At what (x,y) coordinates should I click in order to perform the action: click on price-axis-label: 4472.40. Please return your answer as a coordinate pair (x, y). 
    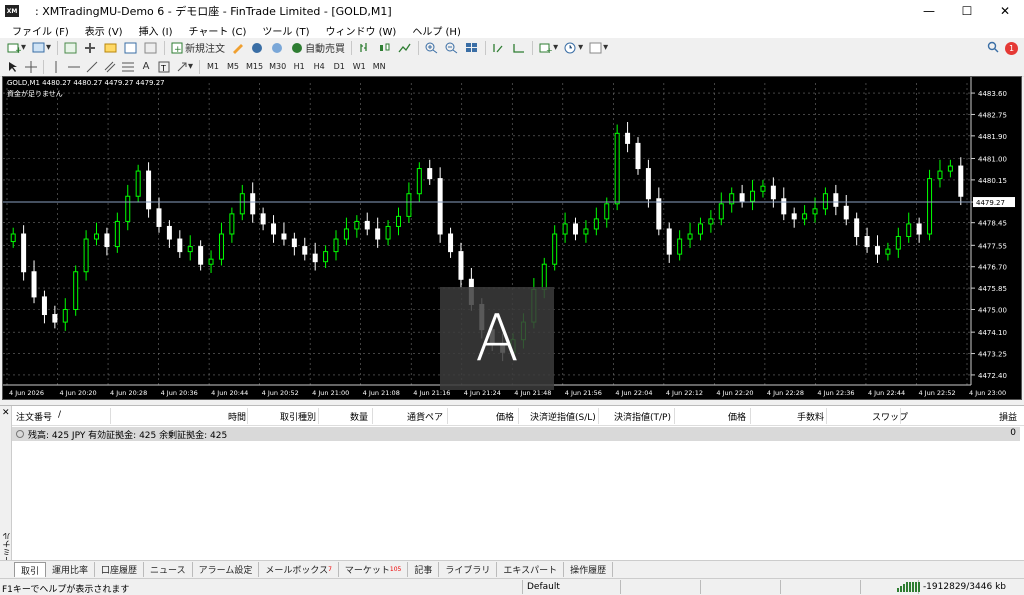
    Looking at the image, I should click on (992, 376).